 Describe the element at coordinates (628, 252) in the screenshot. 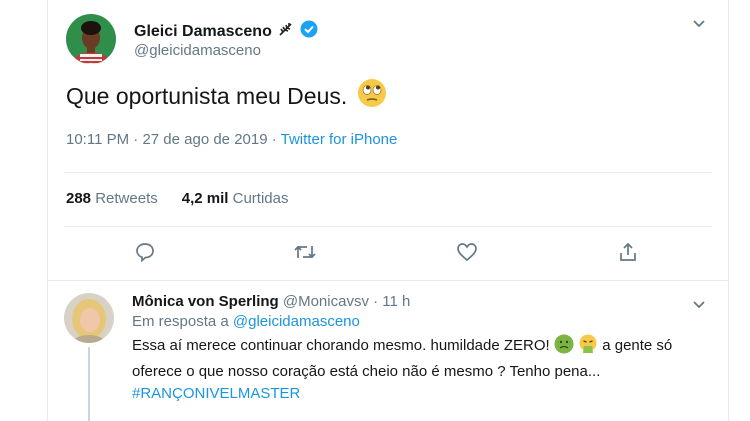

I see `share-icon` at that location.